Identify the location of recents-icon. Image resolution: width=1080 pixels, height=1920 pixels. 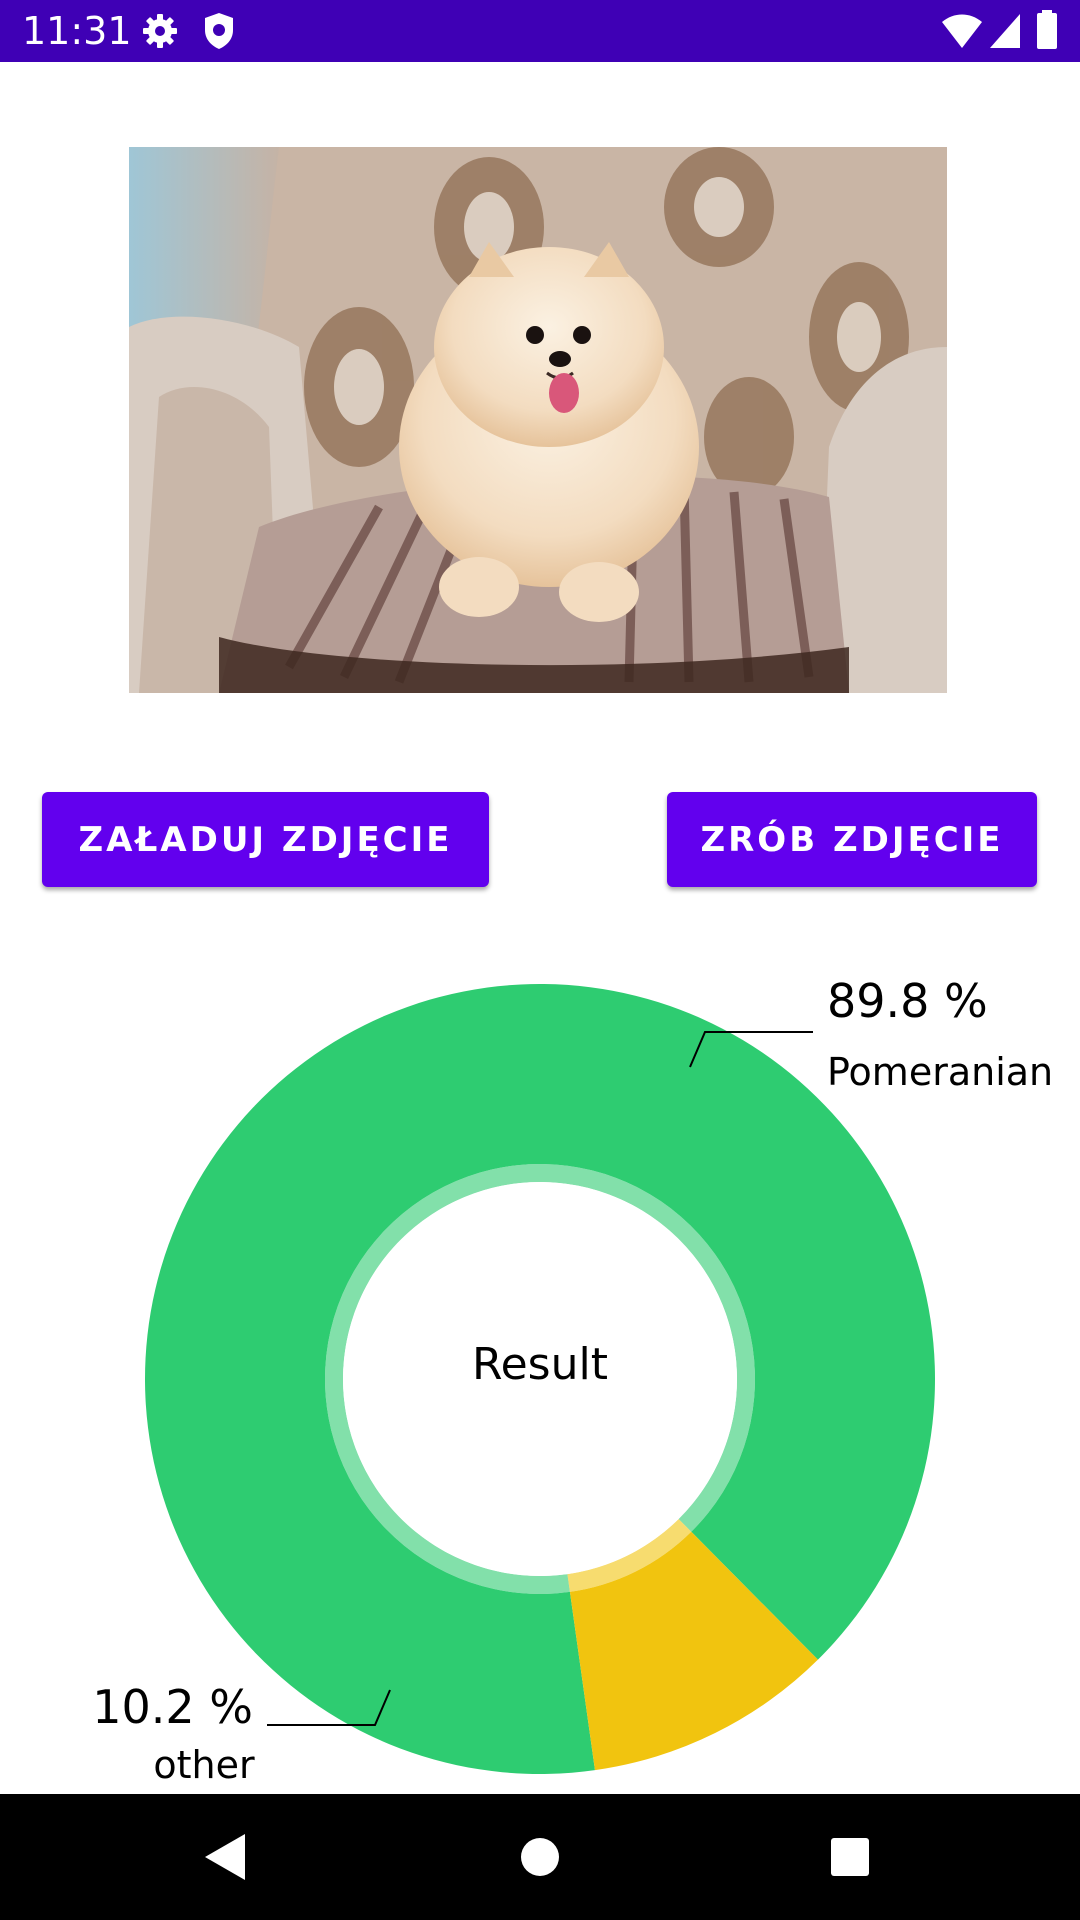
(850, 1857).